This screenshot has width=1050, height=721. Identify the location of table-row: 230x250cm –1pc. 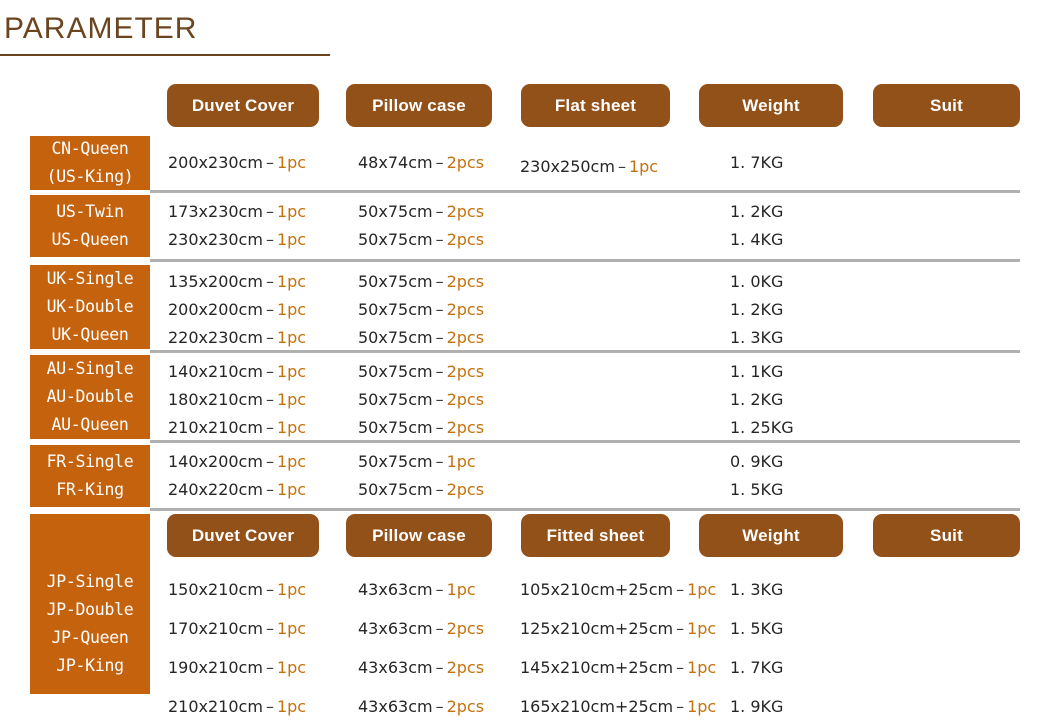
(589, 167).